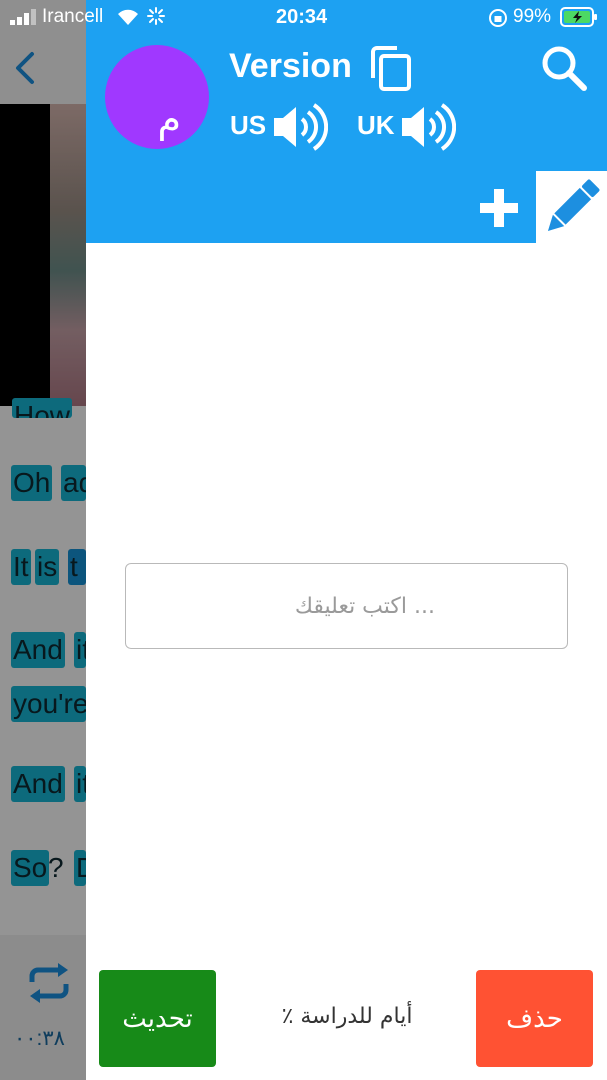 This screenshot has height=1080, width=607. I want to click on loading-spinner-icon, so click(156, 16).